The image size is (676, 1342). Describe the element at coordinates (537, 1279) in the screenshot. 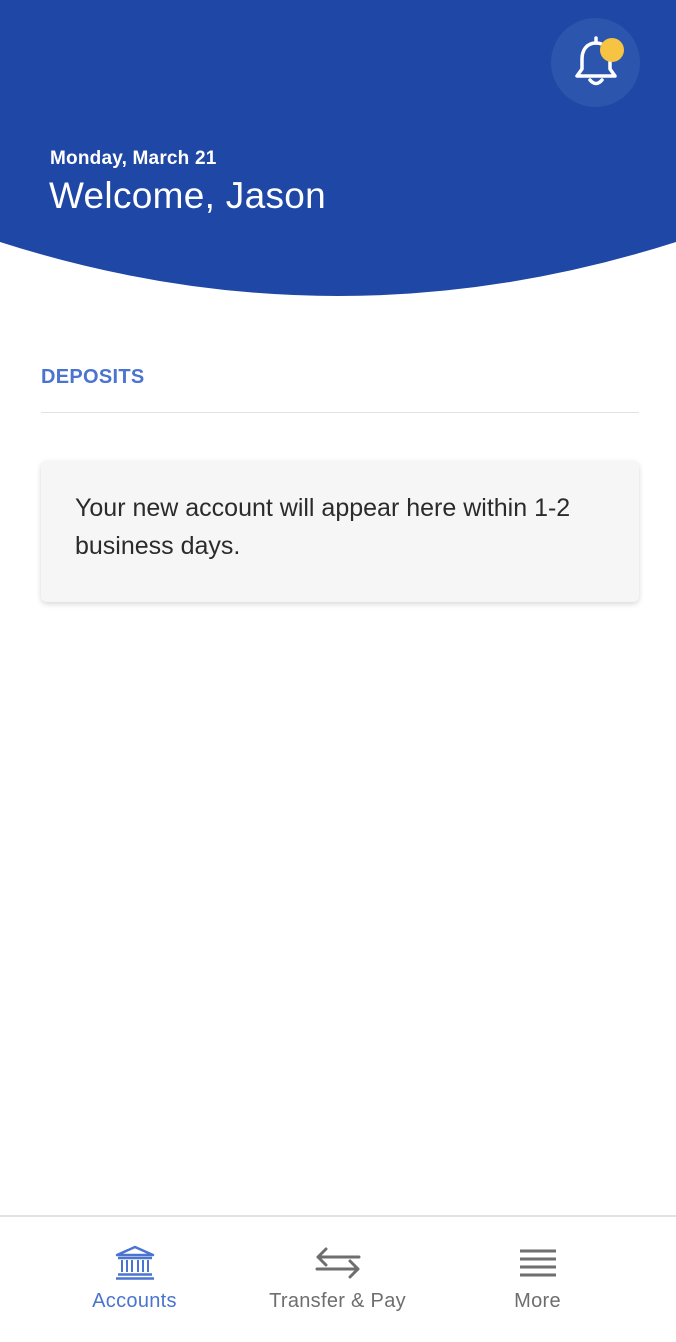

I see `tab-more: More` at that location.